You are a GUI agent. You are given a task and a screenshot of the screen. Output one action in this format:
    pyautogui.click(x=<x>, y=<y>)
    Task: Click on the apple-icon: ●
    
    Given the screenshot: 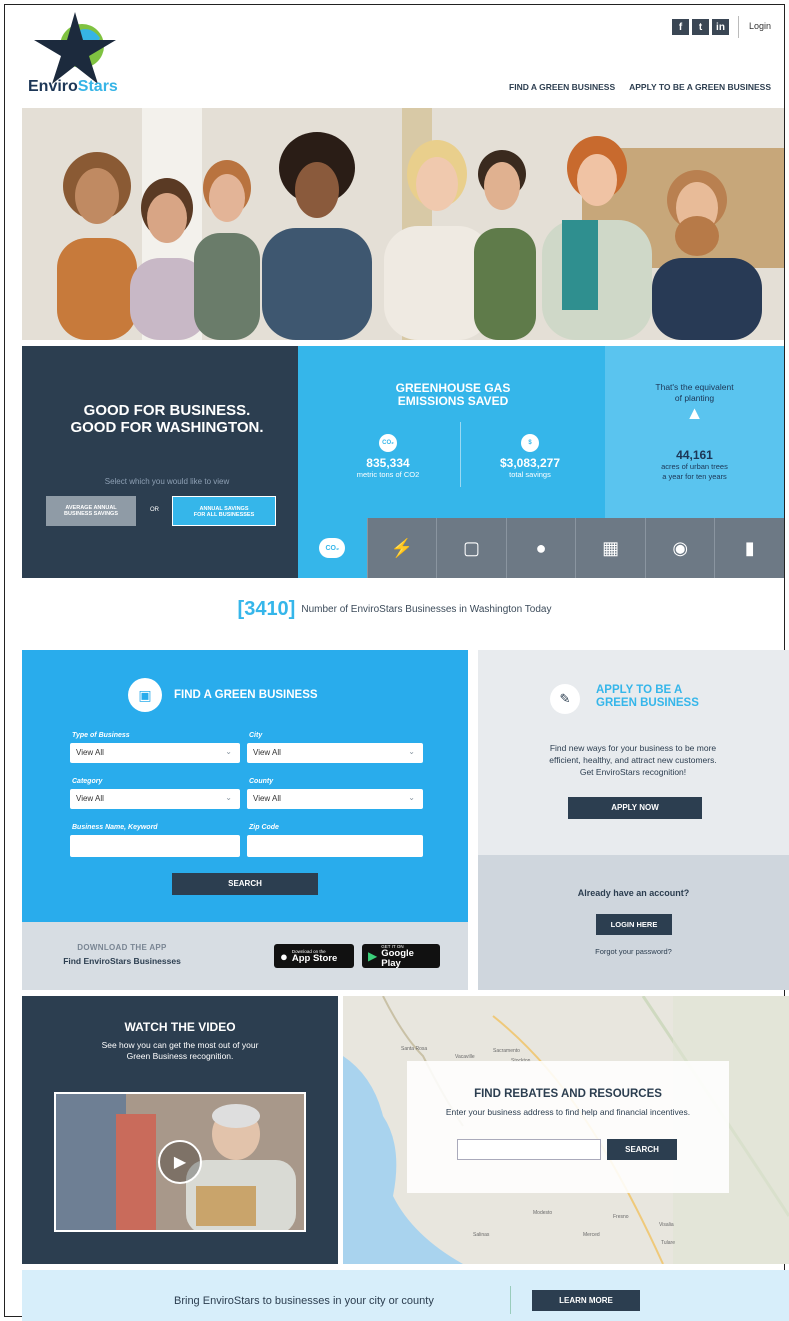 What is the action you would take?
    pyautogui.click(x=284, y=956)
    